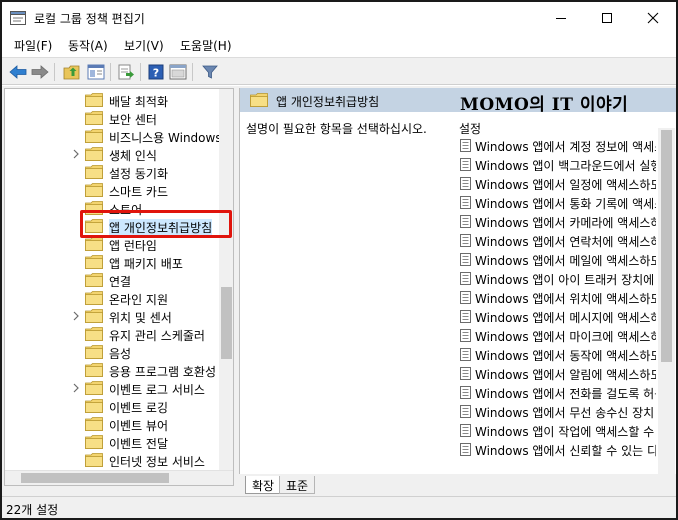 The width and height of the screenshot is (678, 520). I want to click on tree-item: 이벤트 전달, so click(112, 442).